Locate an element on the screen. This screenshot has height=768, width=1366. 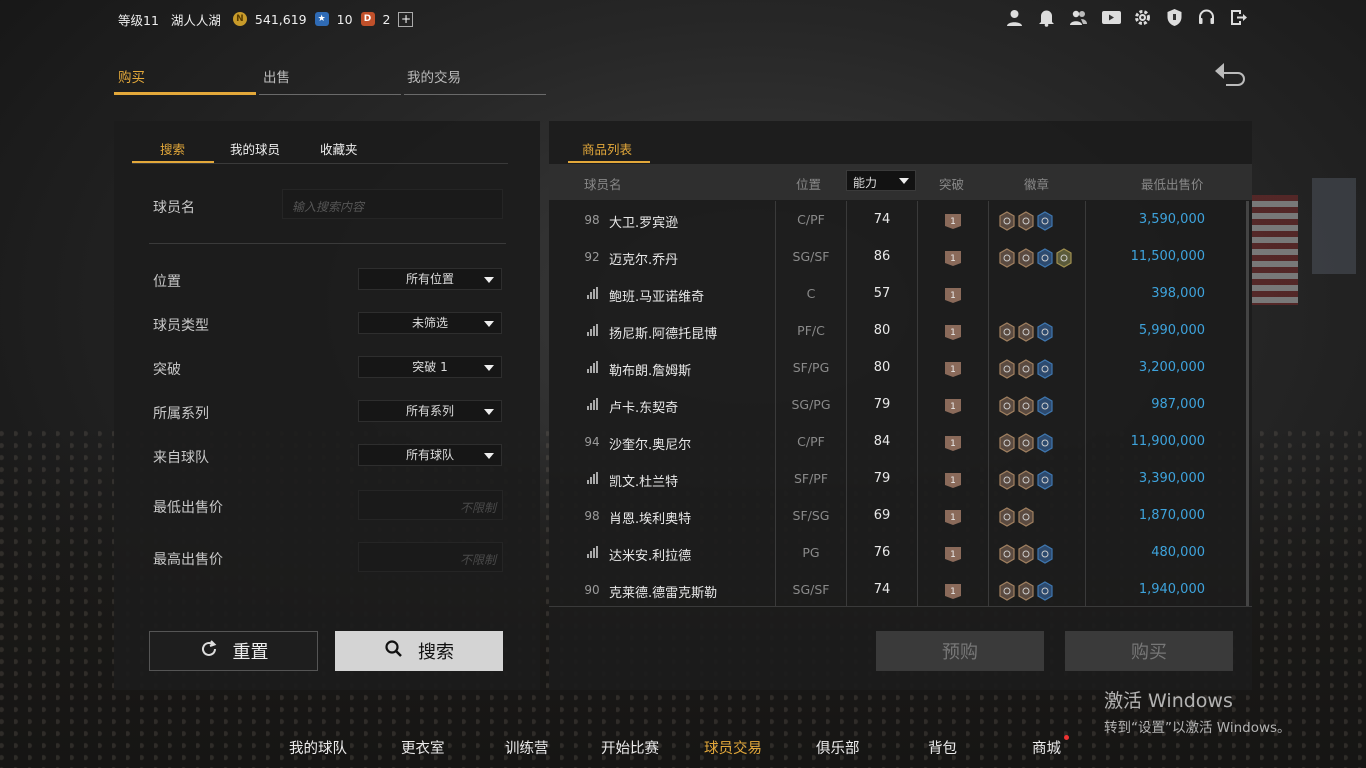
table-row: 98 肖恩.埃利奥特 SF/SG 69 1 1,870,000 is located at coordinates (900, 516).